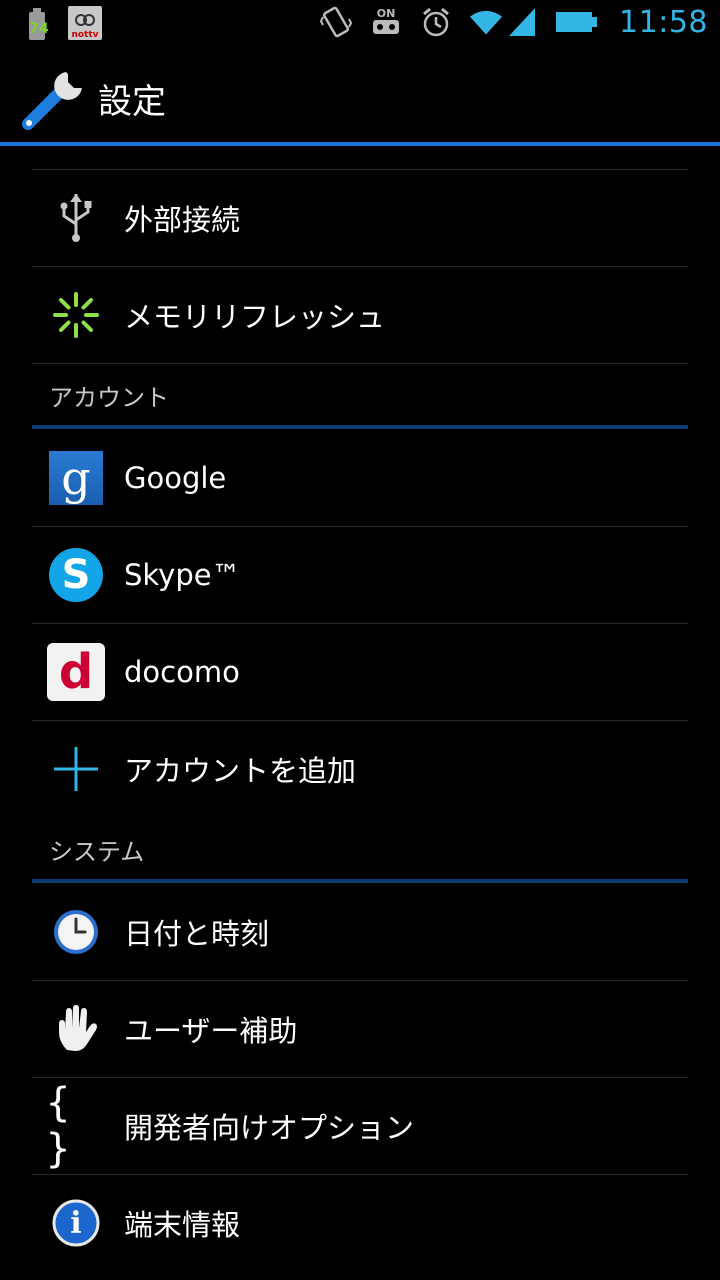  I want to click on page-title: 設定, so click(132, 102).